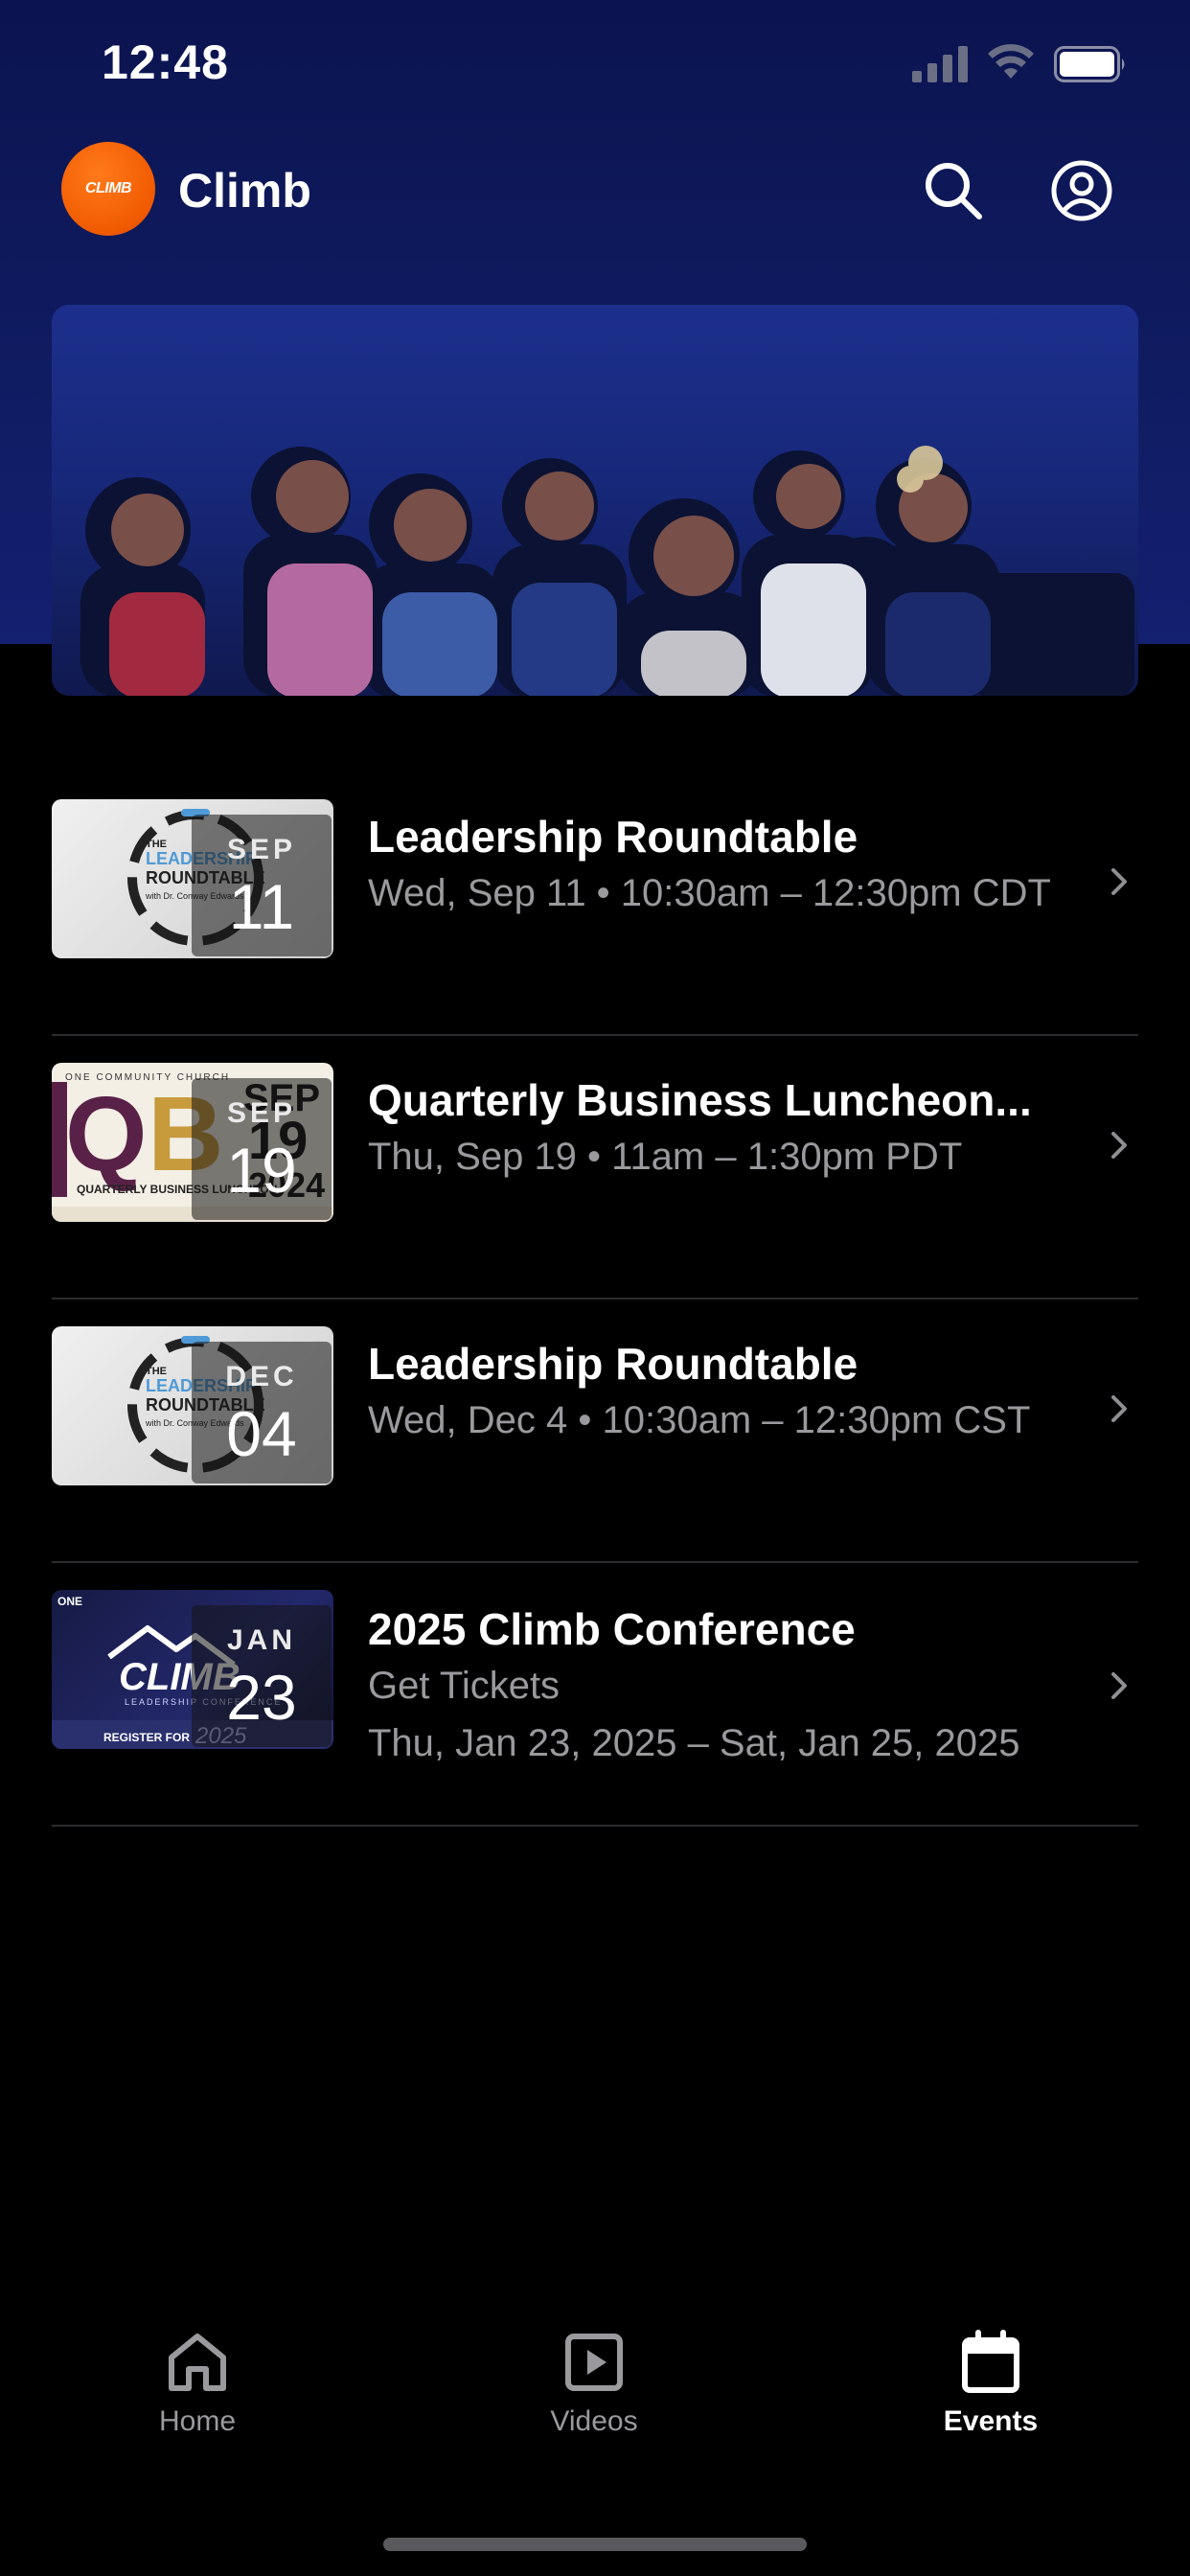  What do you see at coordinates (594, 2421) in the screenshot?
I see `tab-label: Videos` at bounding box center [594, 2421].